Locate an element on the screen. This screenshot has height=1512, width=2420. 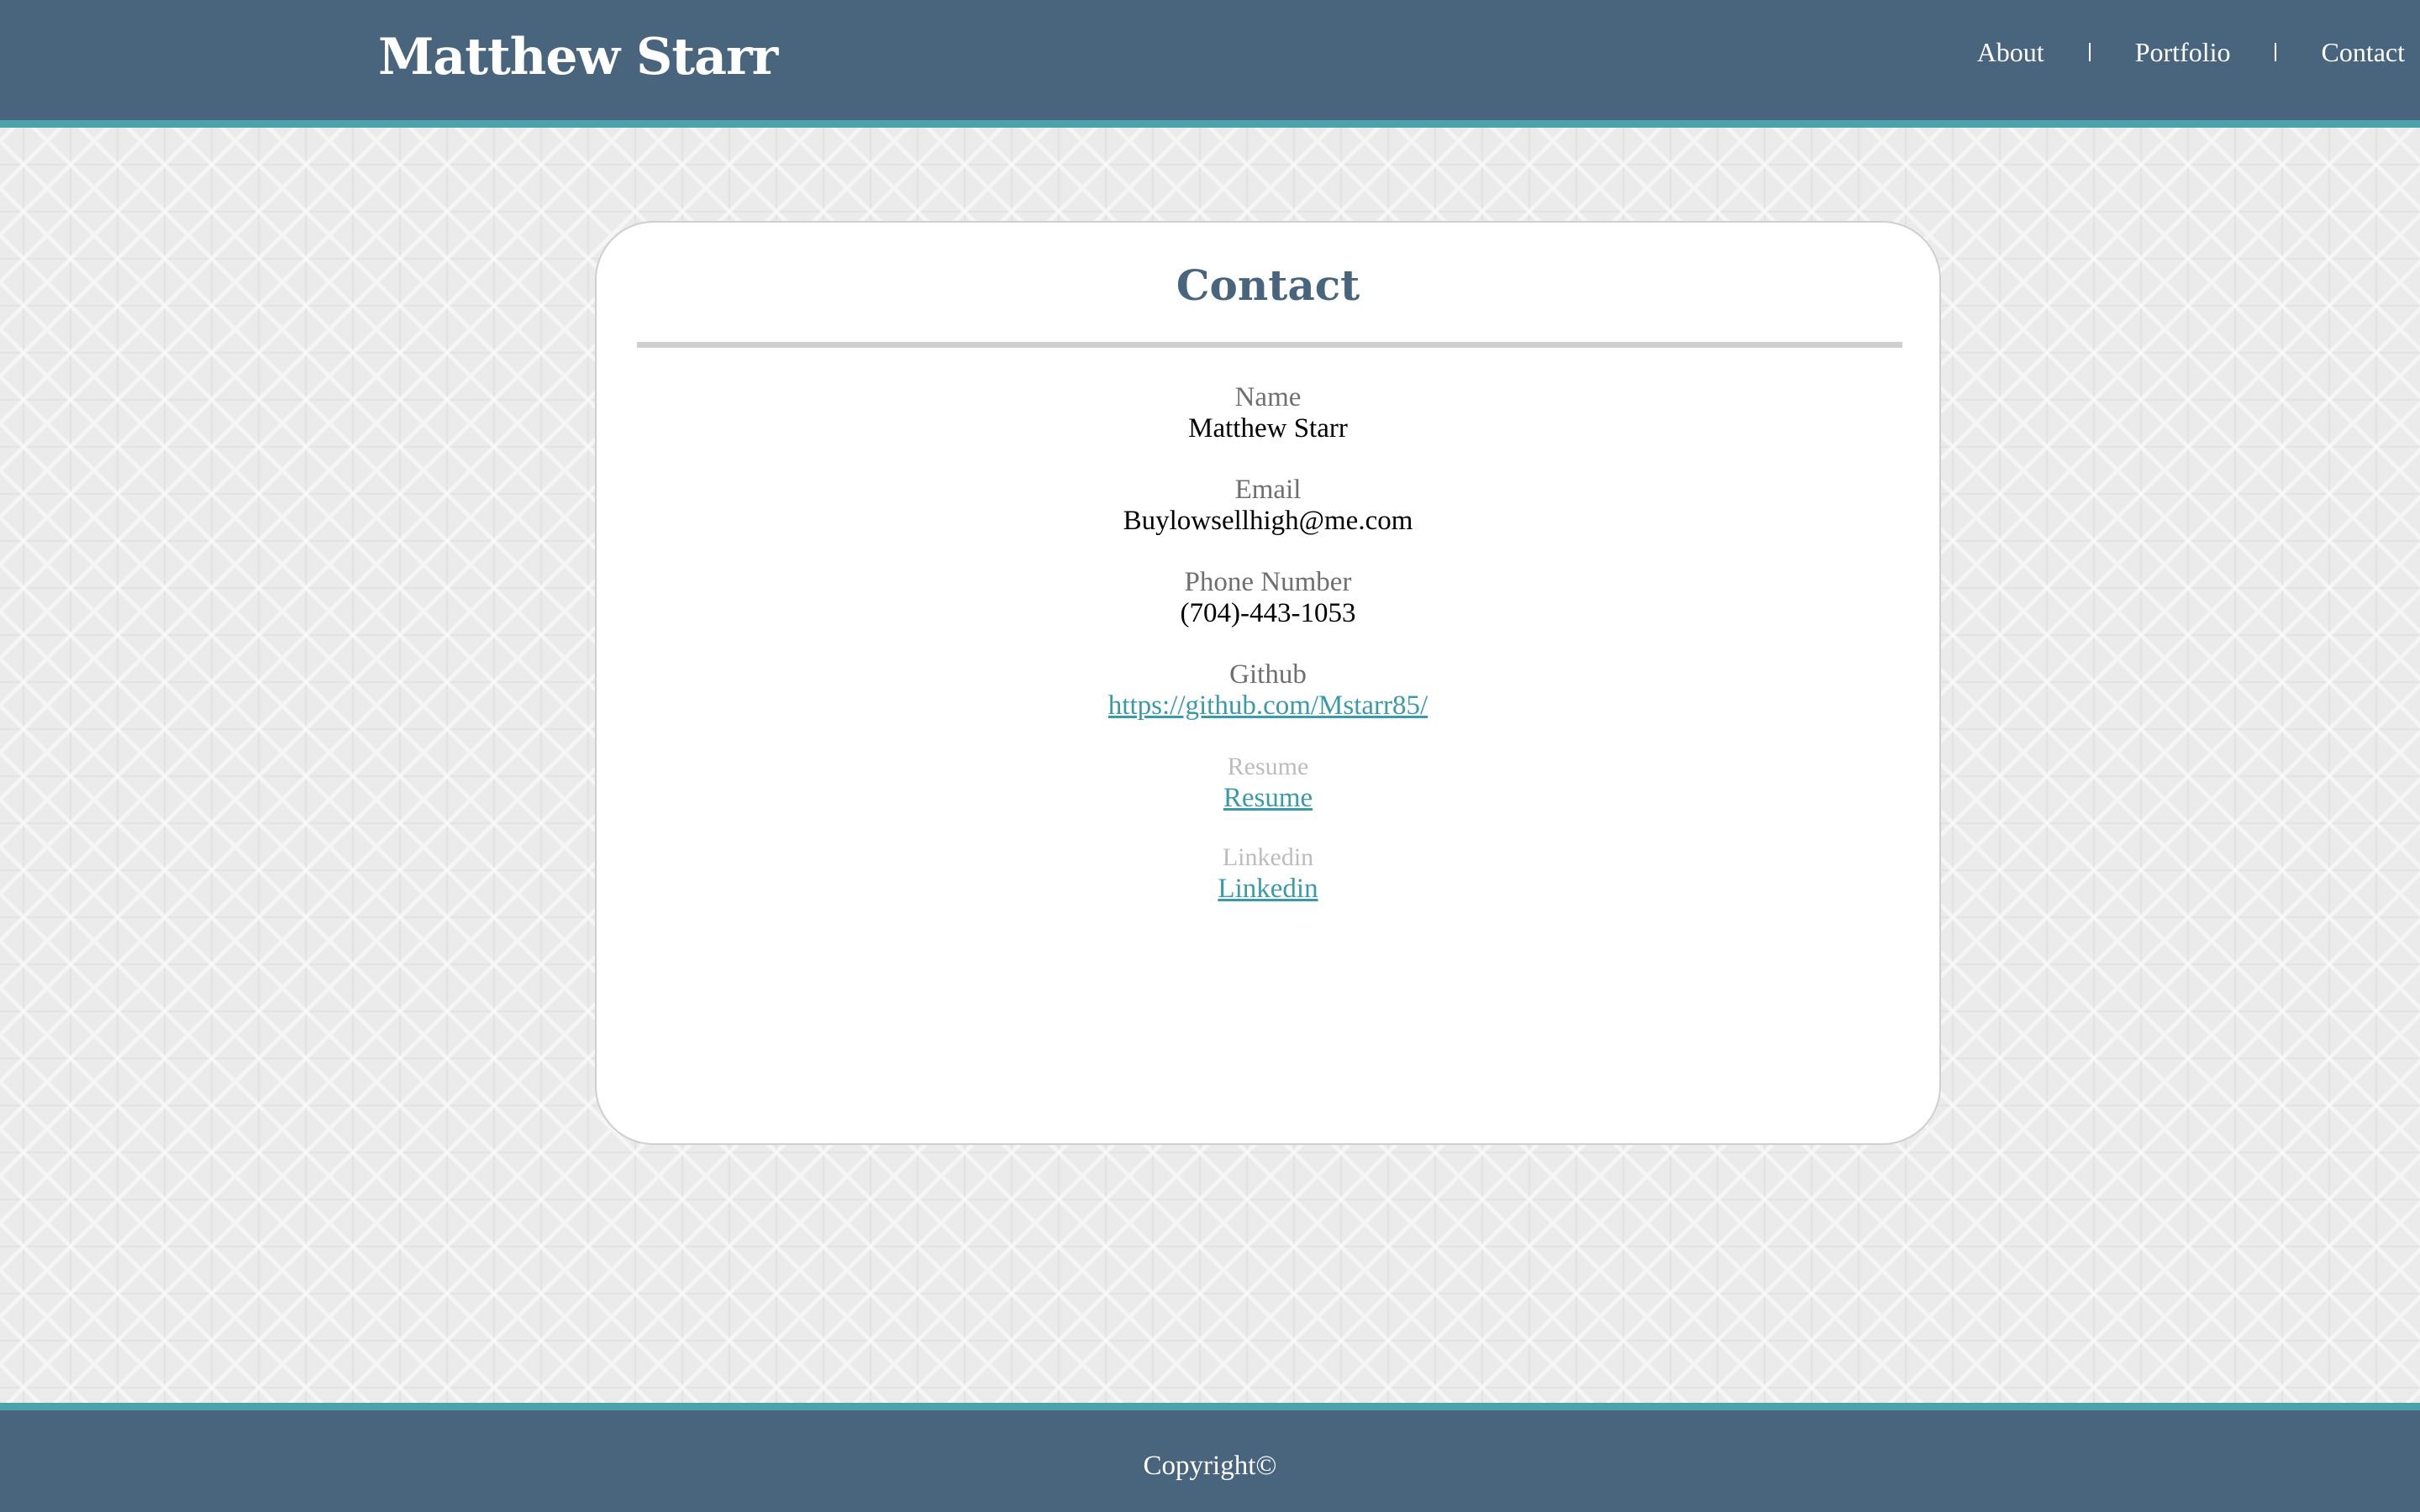
site-header: Matthew Starr About Portfolio Contact is located at coordinates (1210, 64).